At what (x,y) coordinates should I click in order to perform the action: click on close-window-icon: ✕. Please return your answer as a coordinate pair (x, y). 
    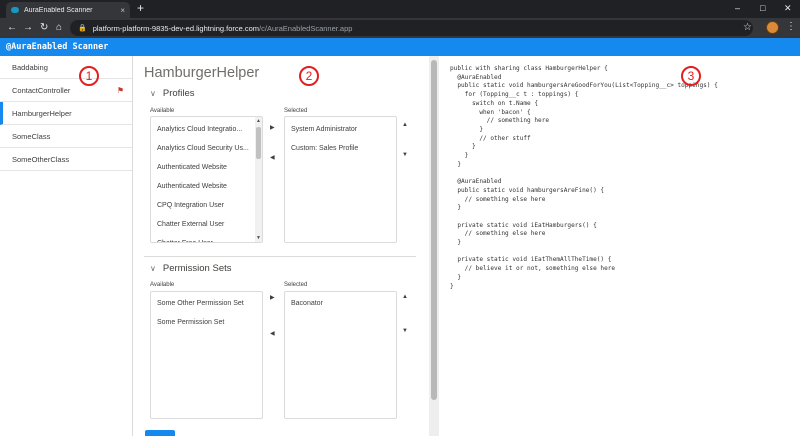
    Looking at the image, I should click on (788, 8).